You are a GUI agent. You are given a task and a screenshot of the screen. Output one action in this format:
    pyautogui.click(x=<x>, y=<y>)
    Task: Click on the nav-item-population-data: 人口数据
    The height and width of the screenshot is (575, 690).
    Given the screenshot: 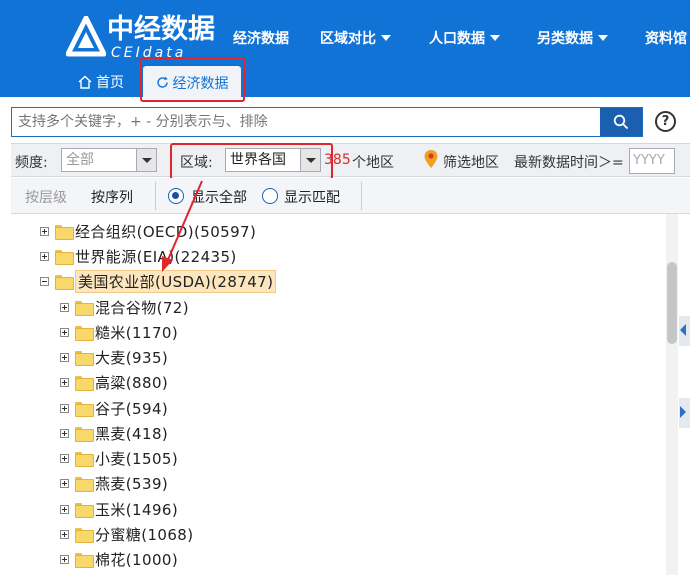 What is the action you would take?
    pyautogui.click(x=464, y=38)
    